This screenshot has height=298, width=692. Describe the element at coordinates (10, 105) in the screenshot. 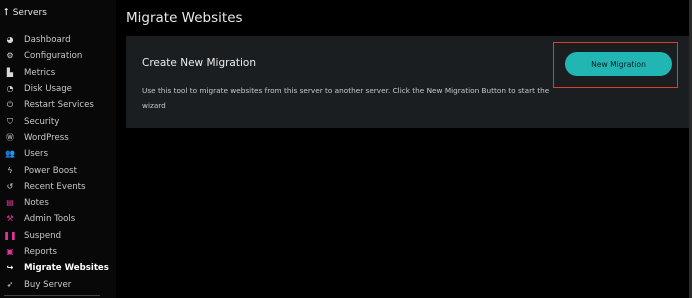

I see `power-icon: ⏻` at that location.